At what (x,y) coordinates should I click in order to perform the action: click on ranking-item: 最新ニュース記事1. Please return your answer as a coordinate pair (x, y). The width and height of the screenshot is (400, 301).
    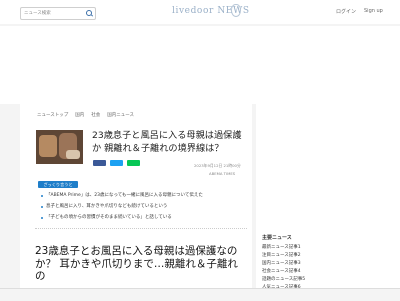
    Looking at the image, I should click on (329, 248).